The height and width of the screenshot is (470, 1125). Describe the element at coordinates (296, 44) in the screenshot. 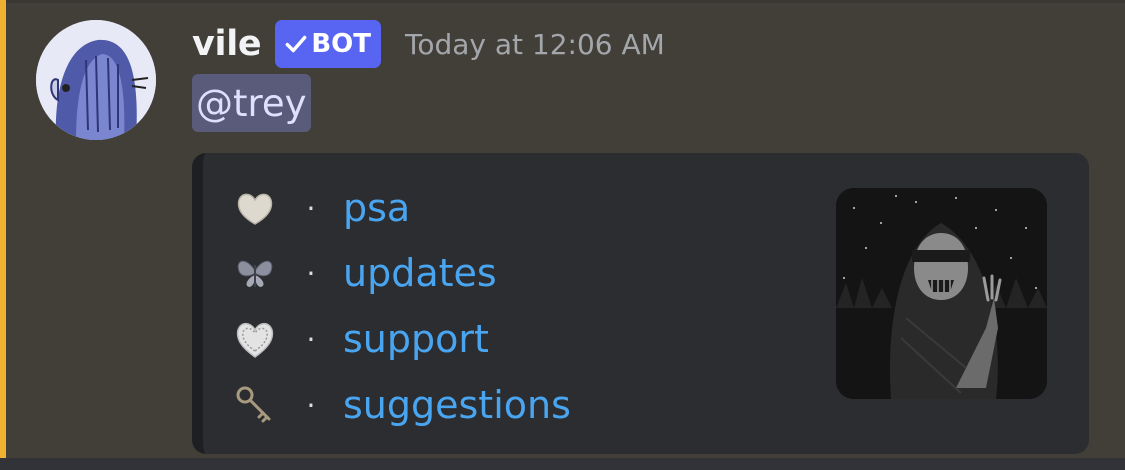

I see `verified-check-icon` at that location.